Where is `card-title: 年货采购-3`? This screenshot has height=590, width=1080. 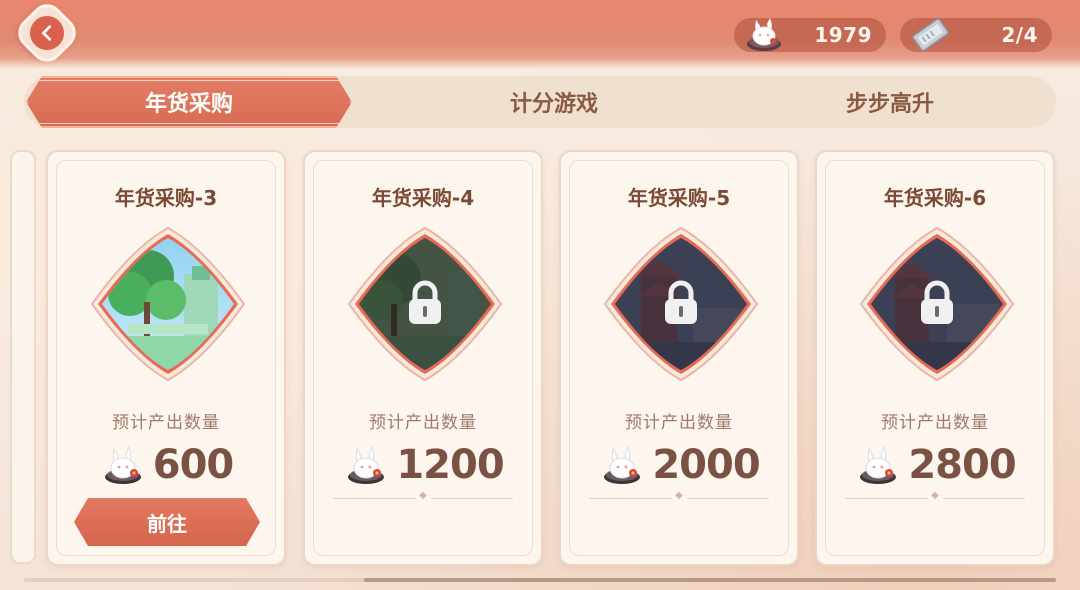
card-title: 年货采购-3 is located at coordinates (166, 198).